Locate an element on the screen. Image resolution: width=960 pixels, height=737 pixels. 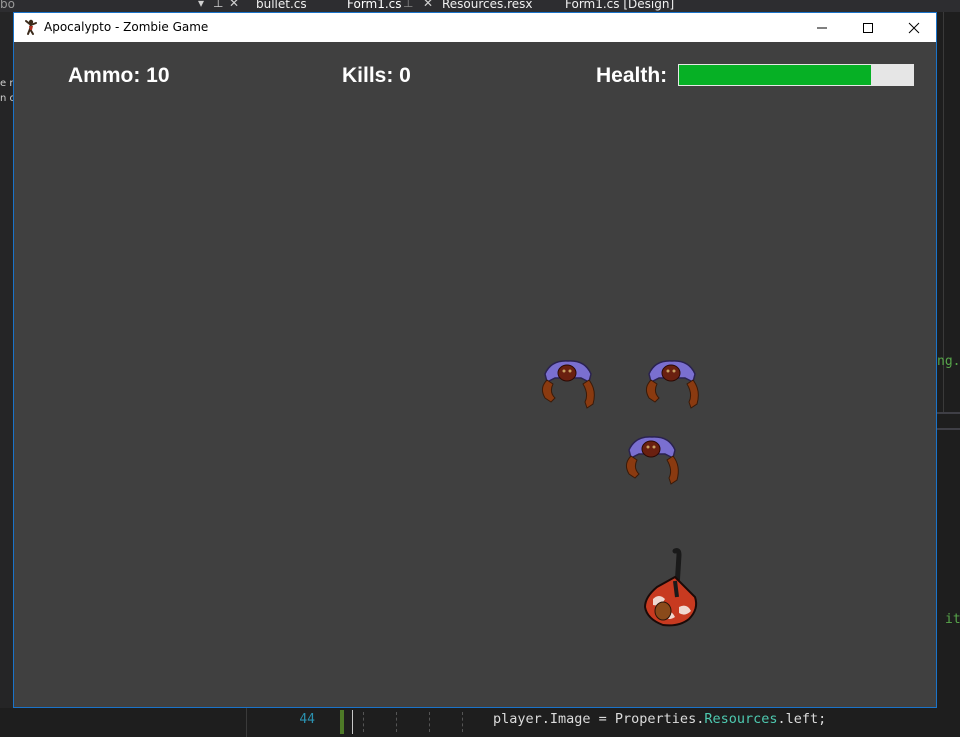
line-number: 44 is located at coordinates (307, 719).